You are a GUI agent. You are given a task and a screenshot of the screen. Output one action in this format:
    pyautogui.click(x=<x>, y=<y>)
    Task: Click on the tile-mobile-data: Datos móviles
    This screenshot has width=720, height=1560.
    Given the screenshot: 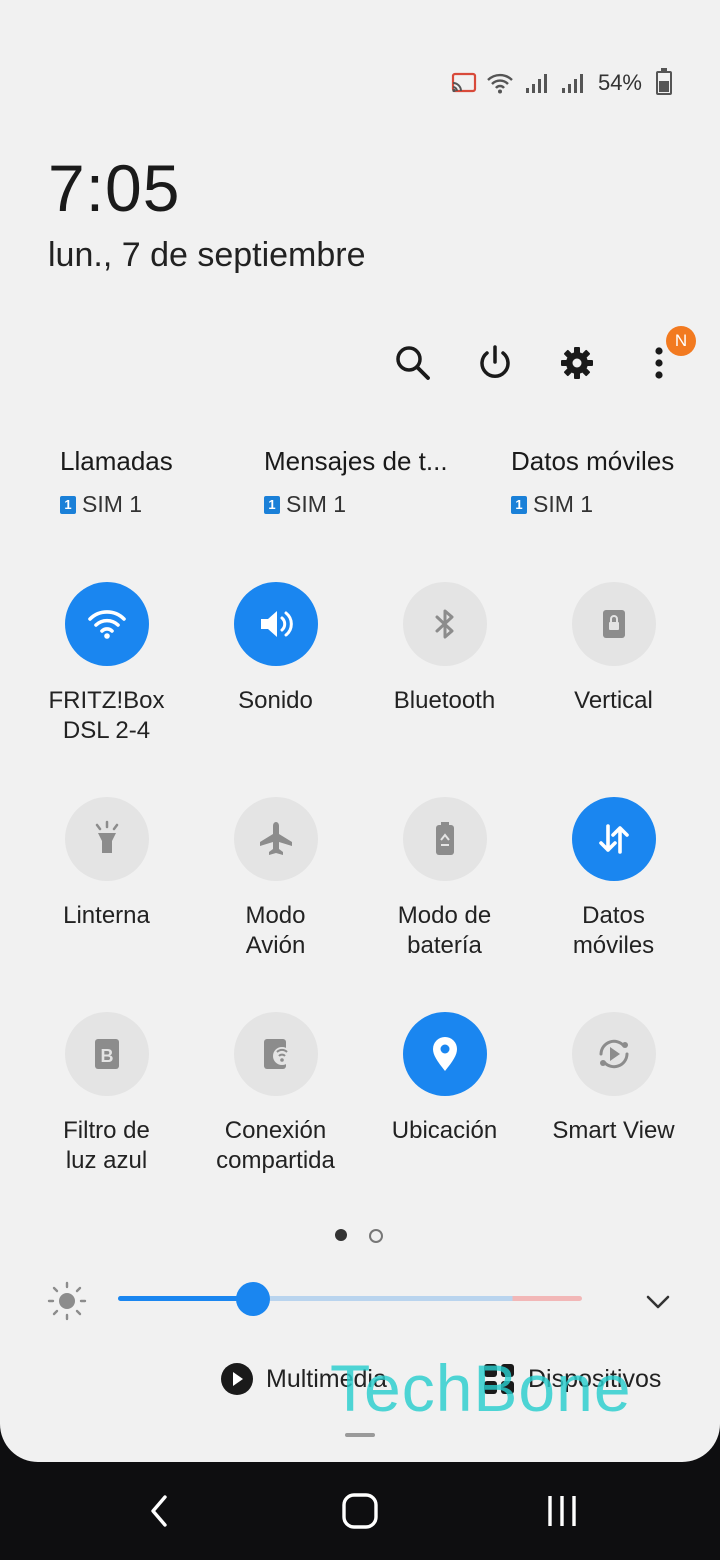 What is the action you would take?
    pyautogui.click(x=613, y=879)
    